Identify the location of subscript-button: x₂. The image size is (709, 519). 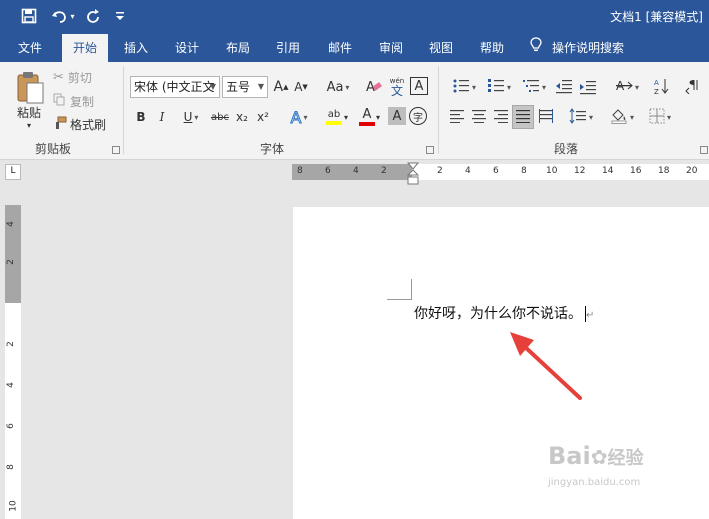
(242, 117).